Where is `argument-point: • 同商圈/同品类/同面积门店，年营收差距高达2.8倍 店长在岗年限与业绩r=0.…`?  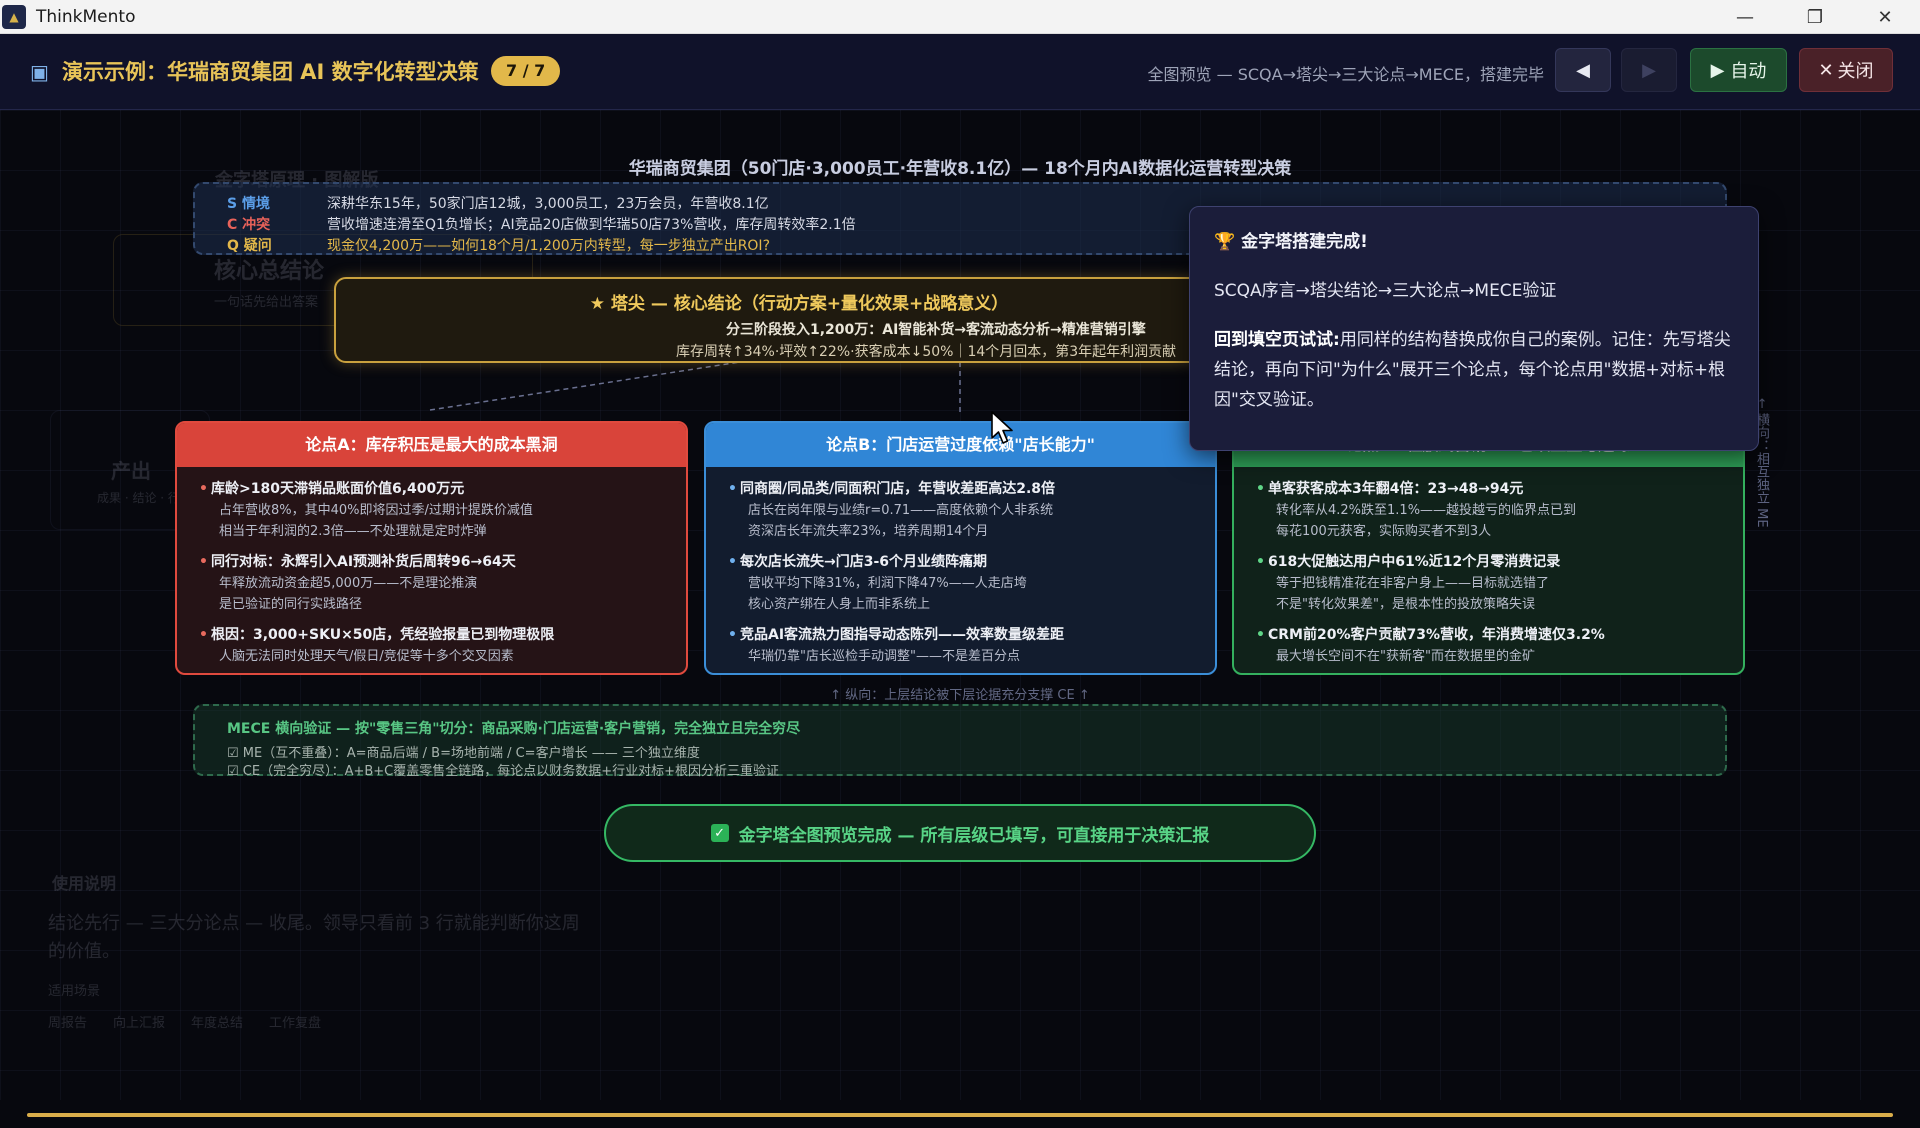 argument-point: • 同商圈/同品类/同面积门店，年营收差距高达2.8倍 店长在岗年限与业绩r=0.… is located at coordinates (960, 510).